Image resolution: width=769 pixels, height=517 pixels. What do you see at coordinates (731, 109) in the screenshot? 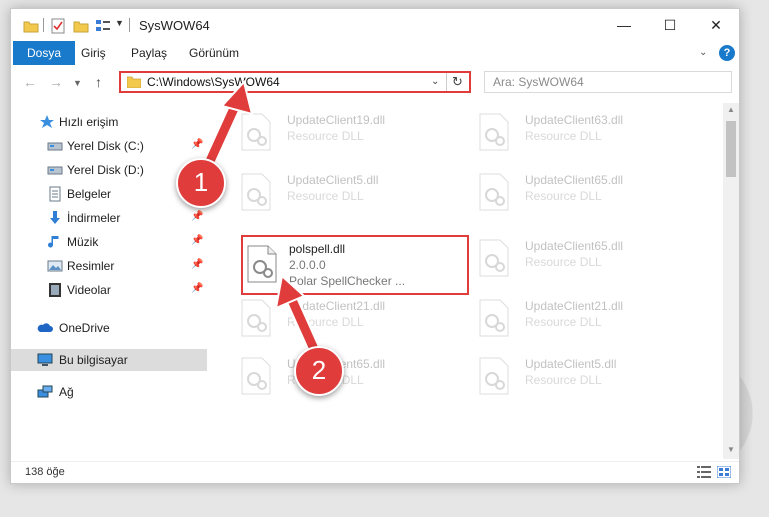
I see `scroll-up-icon: ▲` at bounding box center [731, 109].